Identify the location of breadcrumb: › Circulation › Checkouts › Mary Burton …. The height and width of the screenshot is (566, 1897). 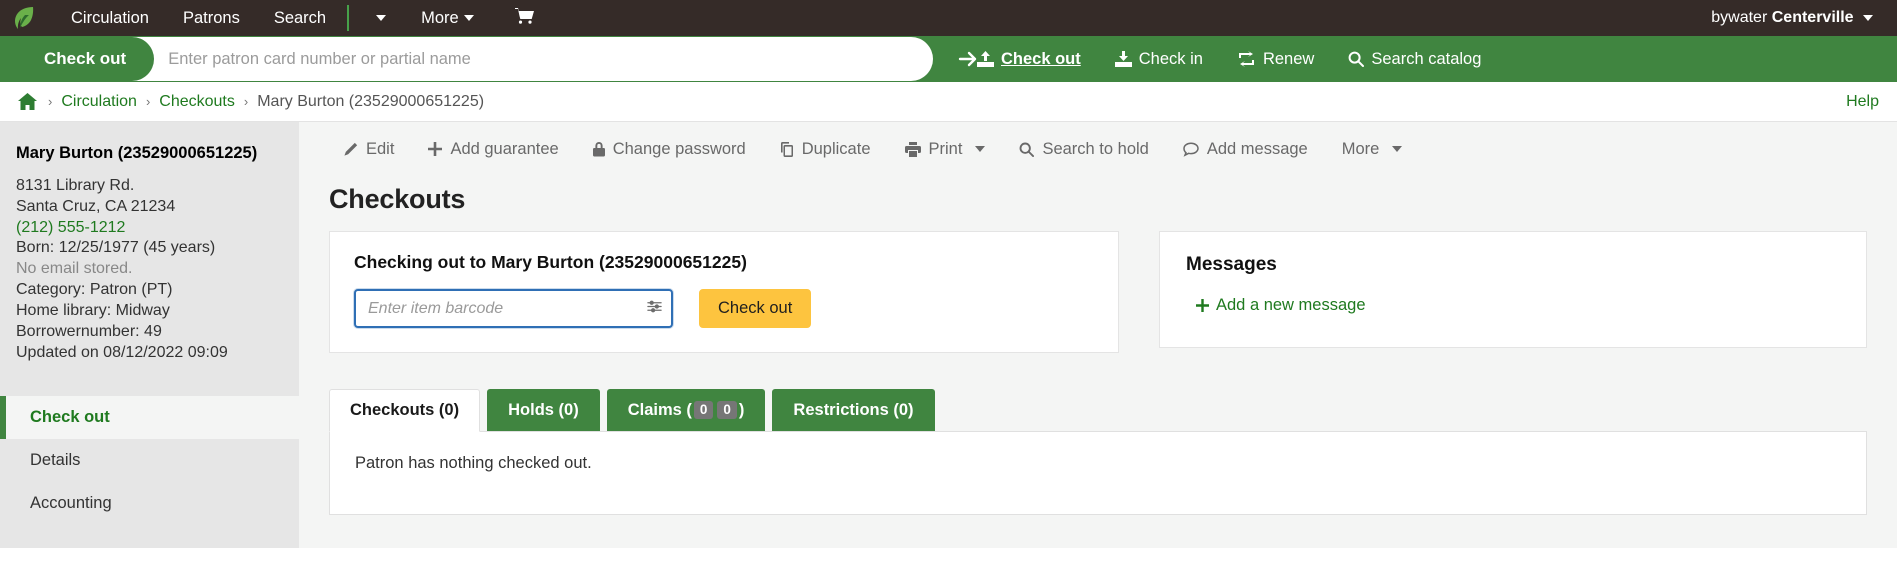
(948, 102).